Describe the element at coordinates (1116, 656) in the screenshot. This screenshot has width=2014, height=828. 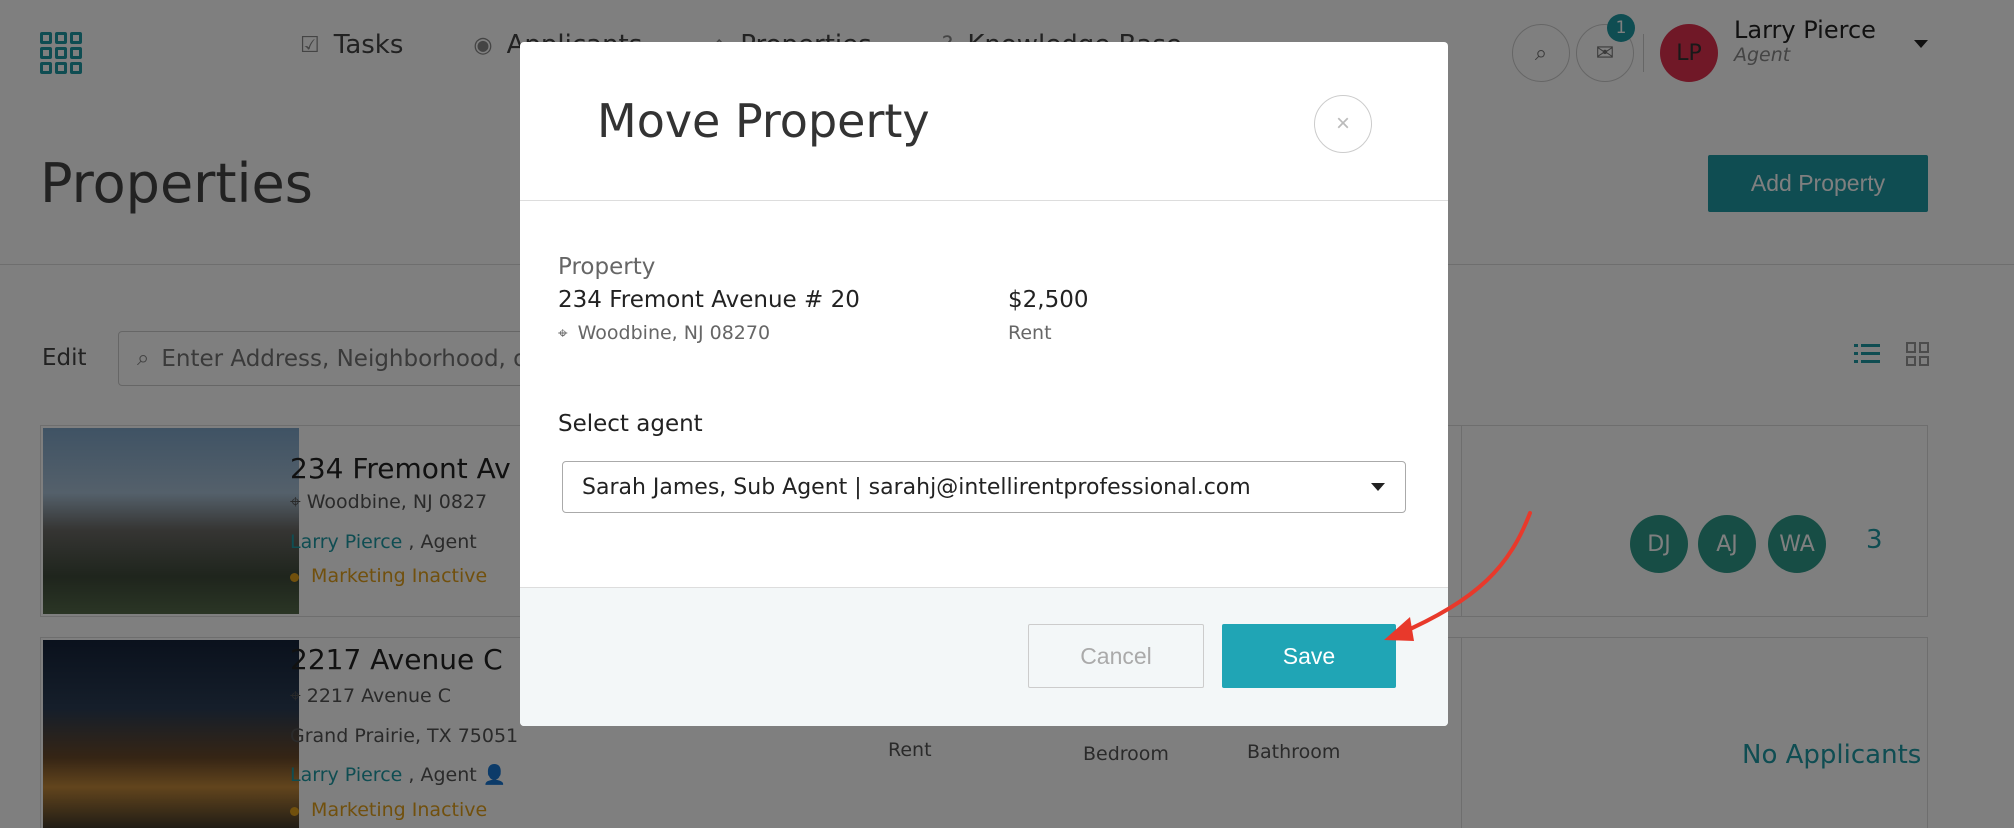
I see `cancel-button: Cancel` at that location.